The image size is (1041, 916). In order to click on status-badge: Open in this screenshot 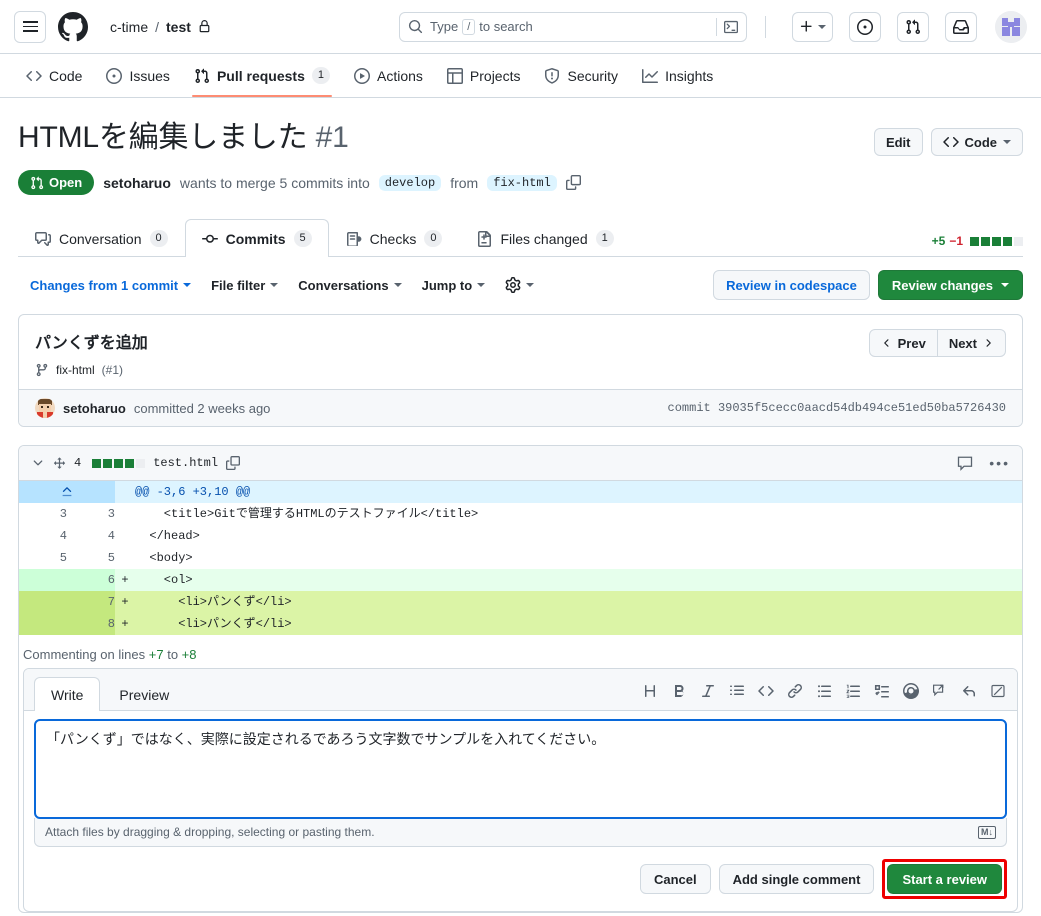, I will do `click(56, 182)`.